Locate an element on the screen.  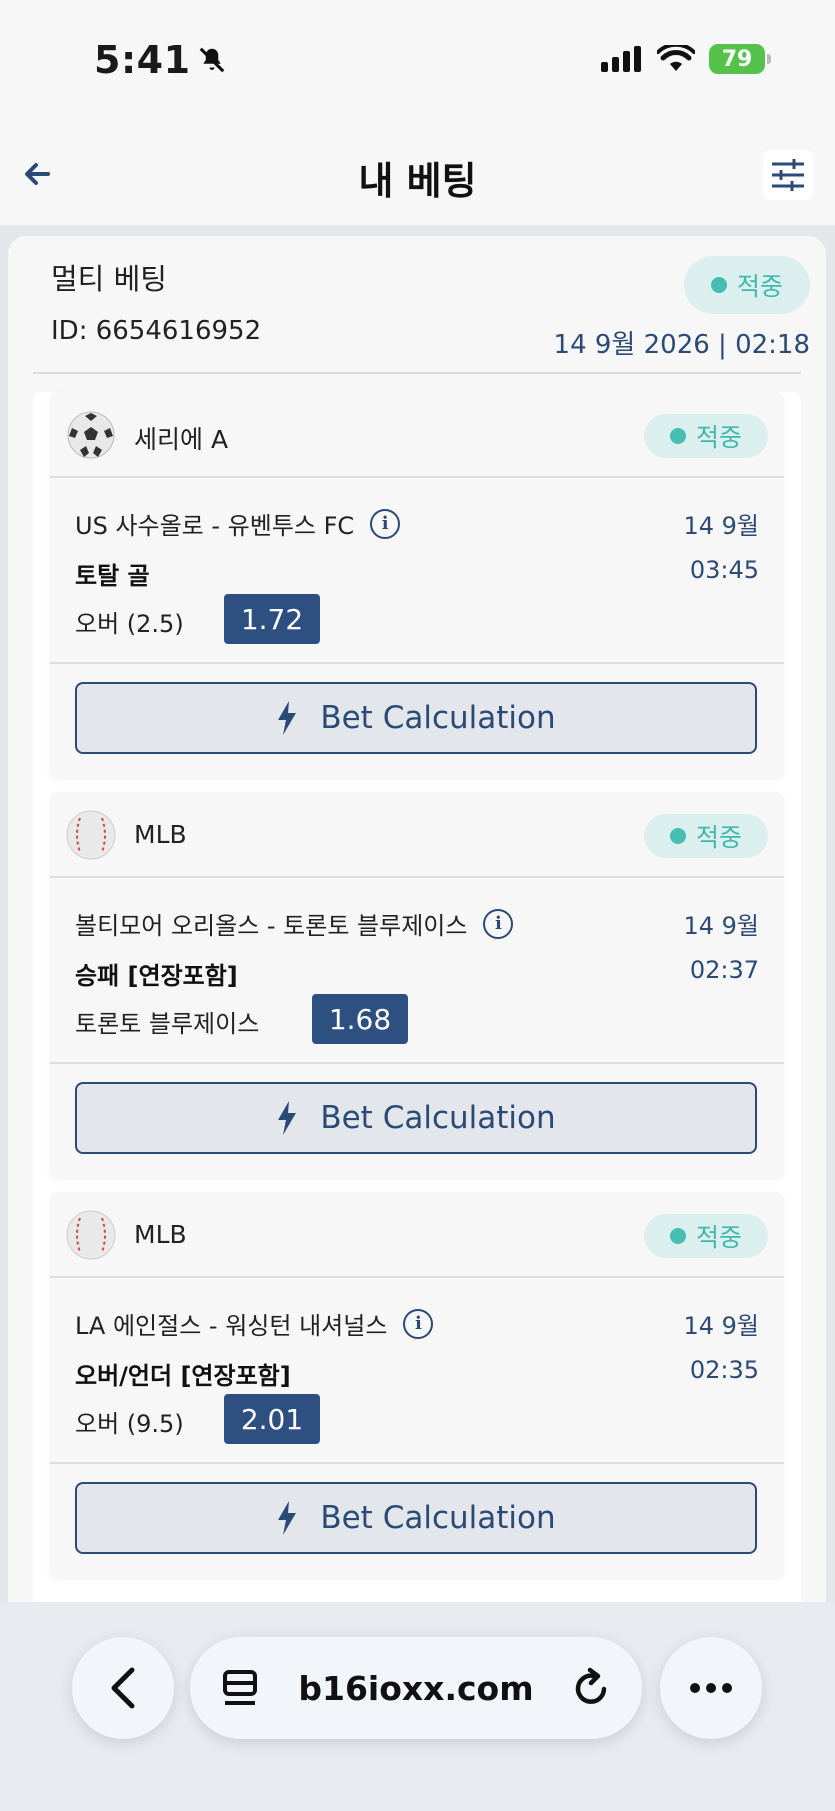
sliders-icon is located at coordinates (788, 175).